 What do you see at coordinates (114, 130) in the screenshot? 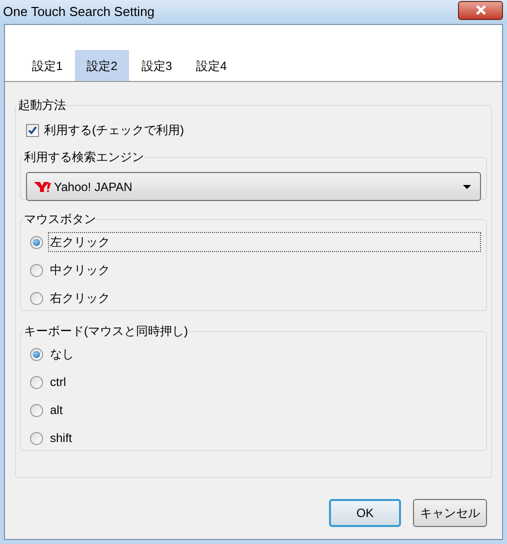
I see `checkbox-label: 利用する(チェックで利用)` at bounding box center [114, 130].